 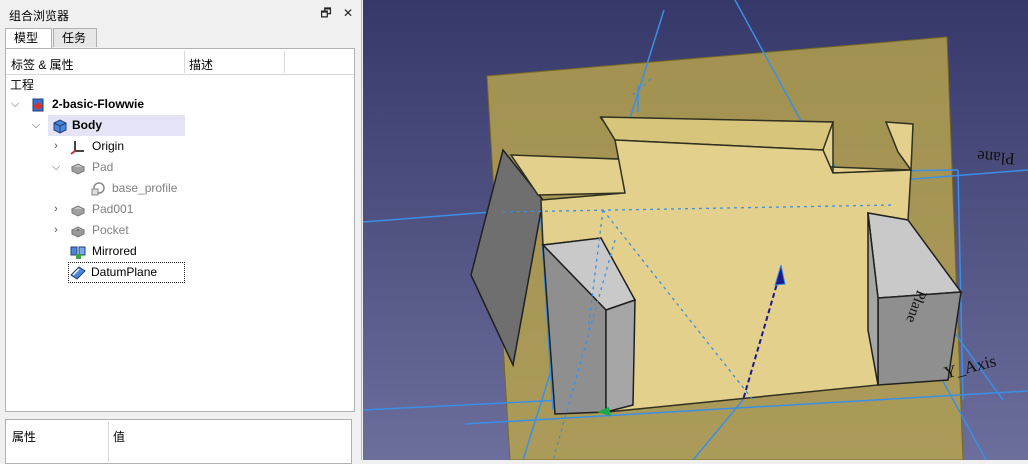 What do you see at coordinates (39, 16) in the screenshot?
I see `panel-title: 组合浏览器` at bounding box center [39, 16].